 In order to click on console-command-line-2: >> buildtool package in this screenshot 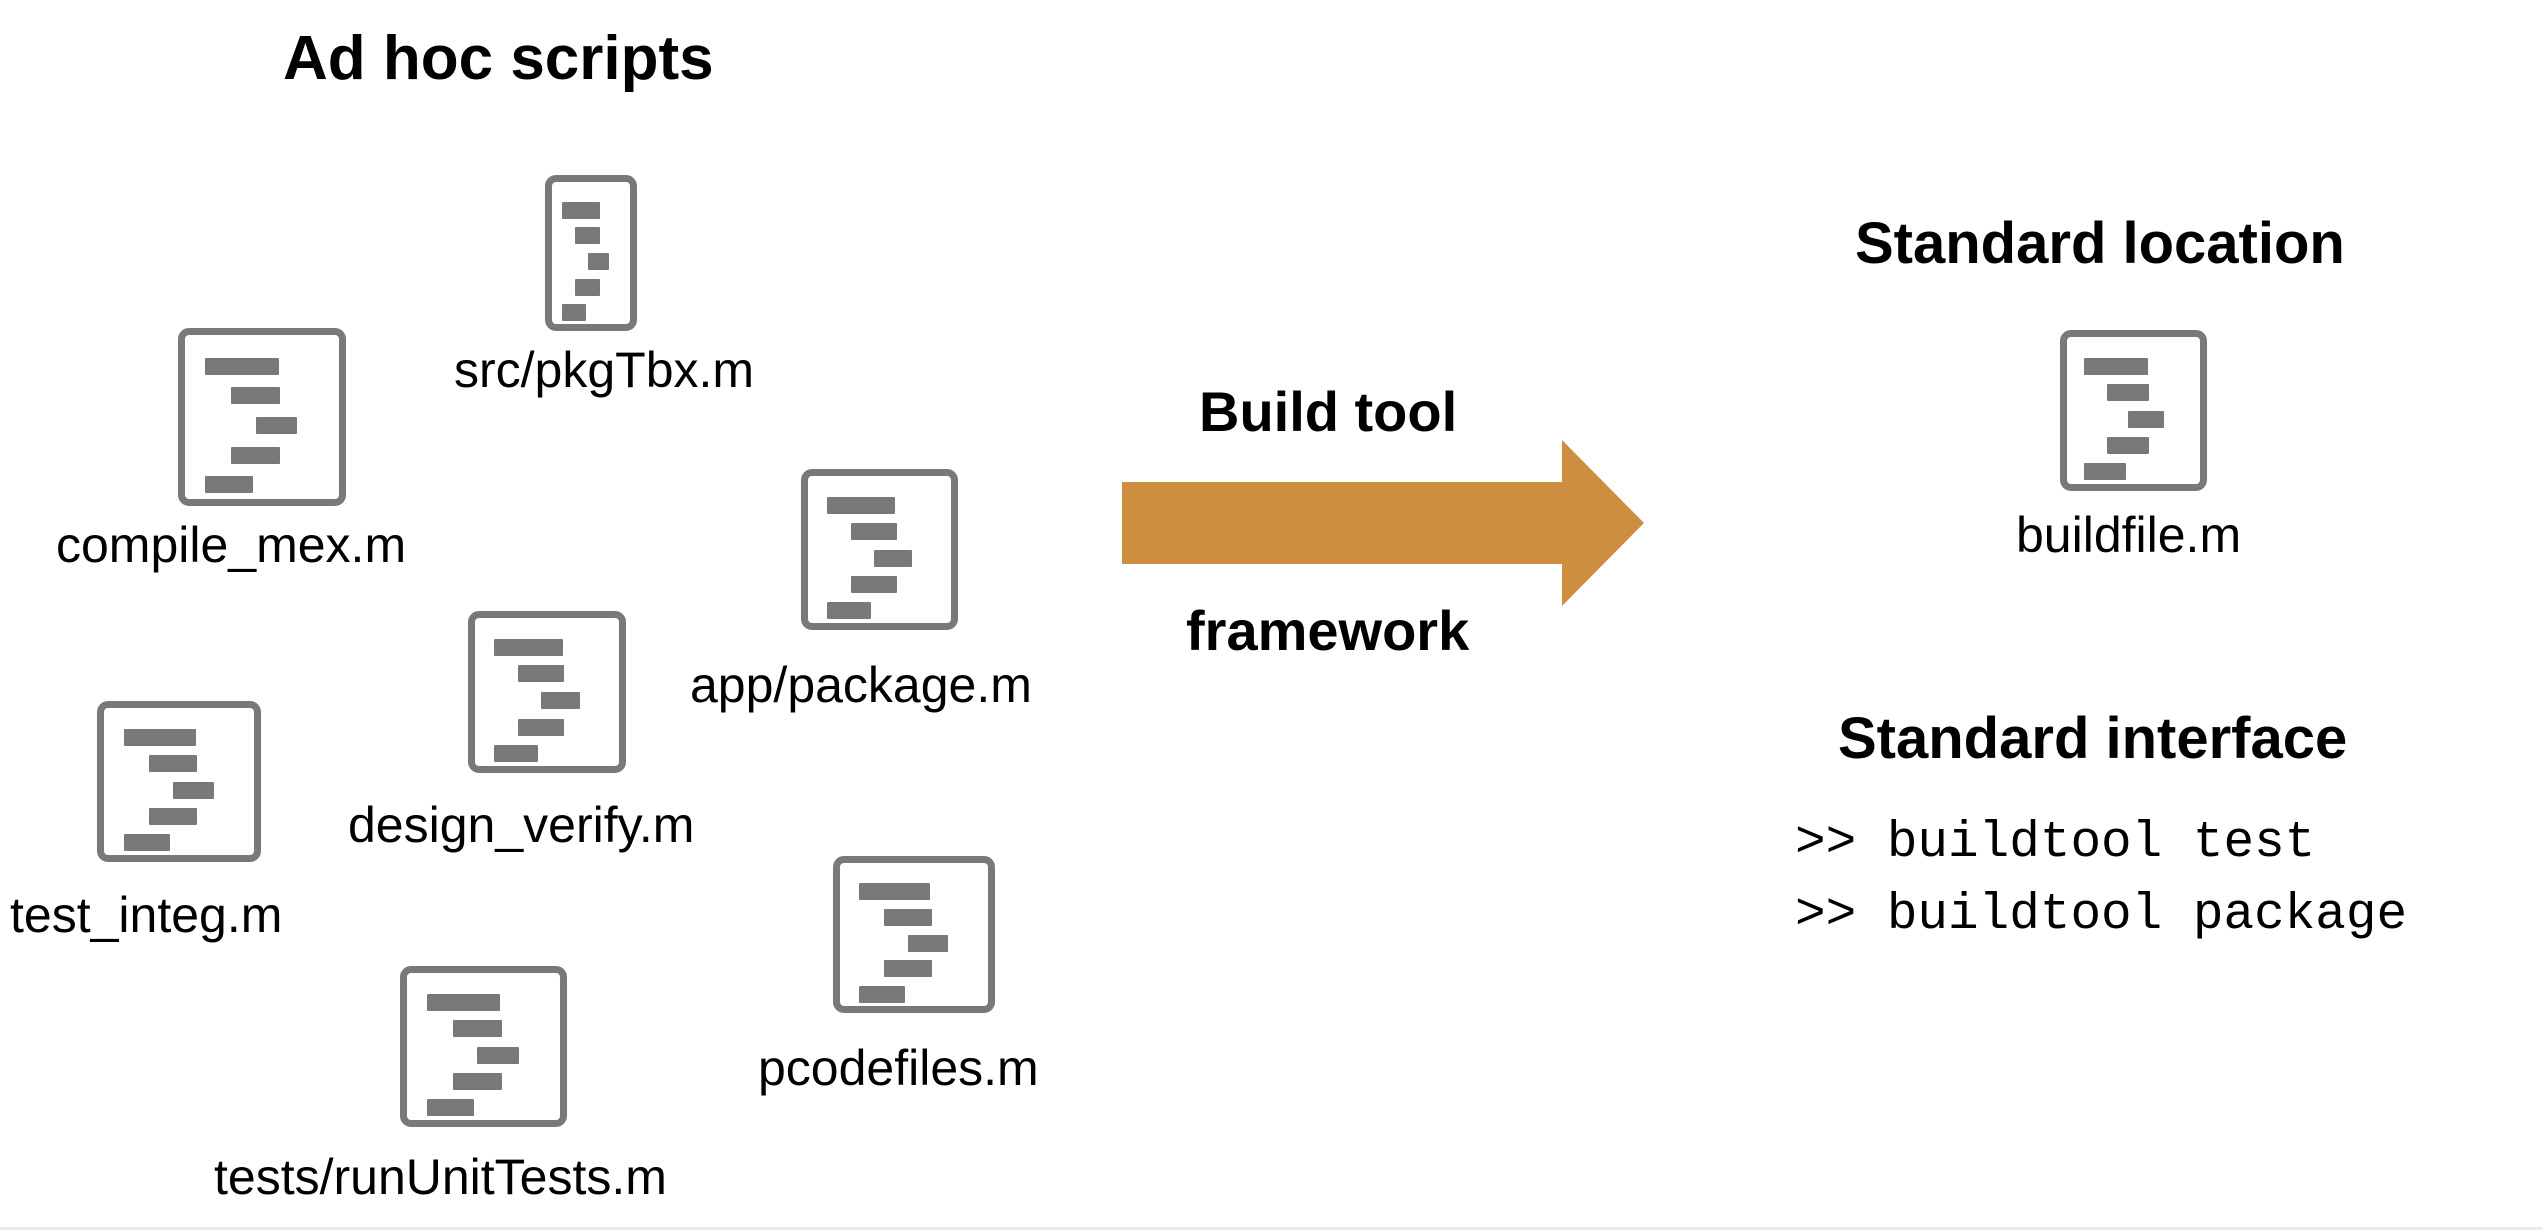, I will do `click(2101, 915)`.